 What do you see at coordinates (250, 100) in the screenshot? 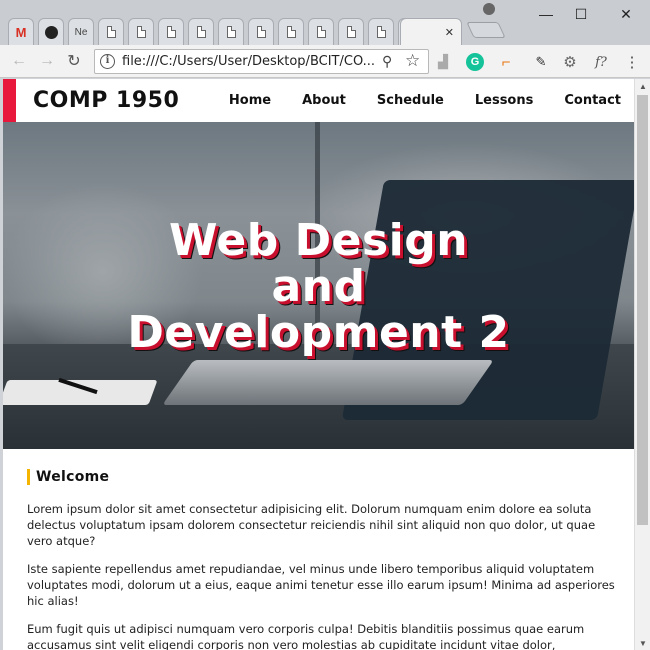
I see `nav-home: Home` at bounding box center [250, 100].